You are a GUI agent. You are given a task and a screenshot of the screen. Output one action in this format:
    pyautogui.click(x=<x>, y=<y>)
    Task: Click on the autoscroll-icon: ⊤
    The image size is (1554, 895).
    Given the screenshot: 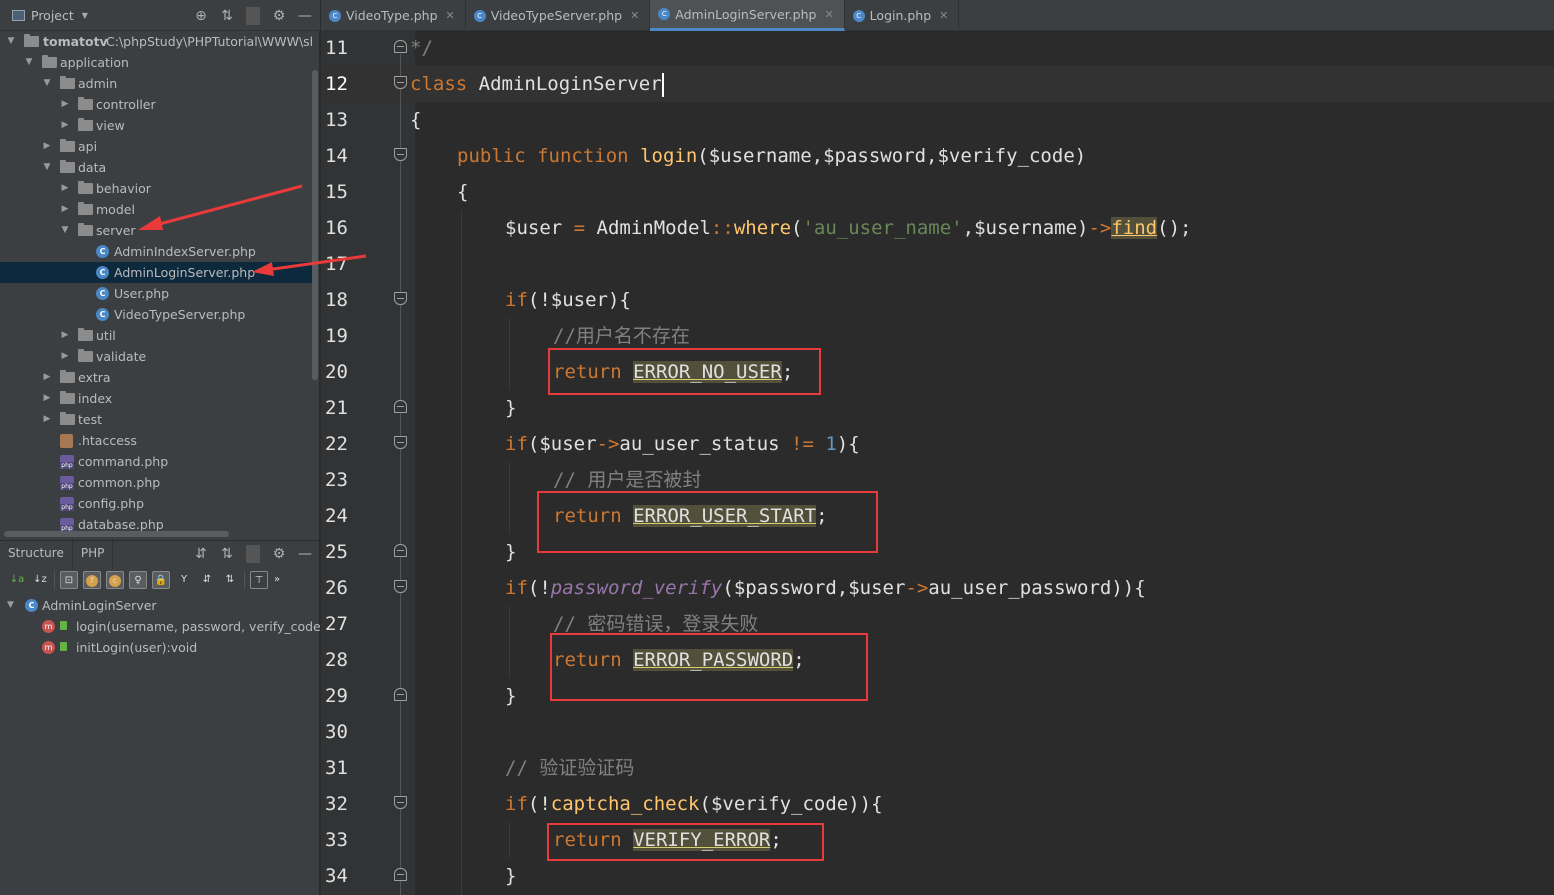 What is the action you would take?
    pyautogui.click(x=259, y=580)
    